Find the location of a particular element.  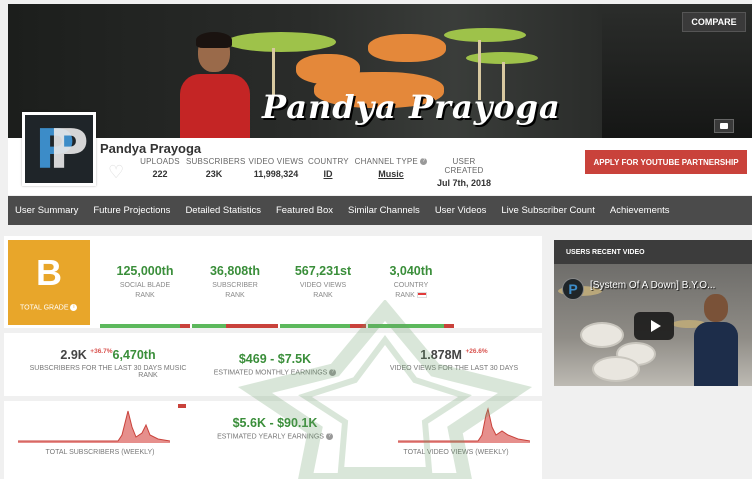

info-icon: i is located at coordinates (74, 307).